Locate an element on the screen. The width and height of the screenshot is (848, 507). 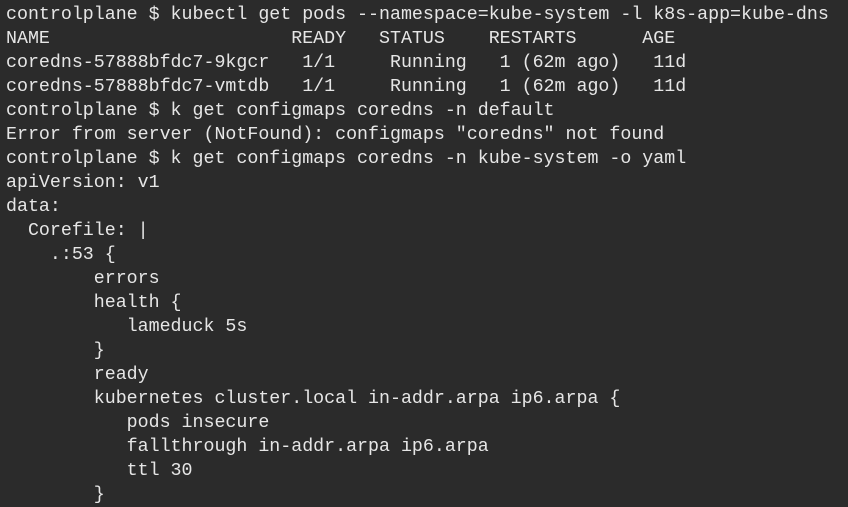
yaml-line: pods insecure is located at coordinates (138, 423).